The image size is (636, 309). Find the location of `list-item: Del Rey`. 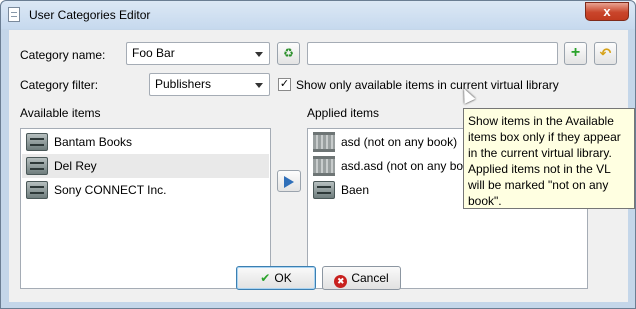

list-item: Del Rey is located at coordinates (145, 166).